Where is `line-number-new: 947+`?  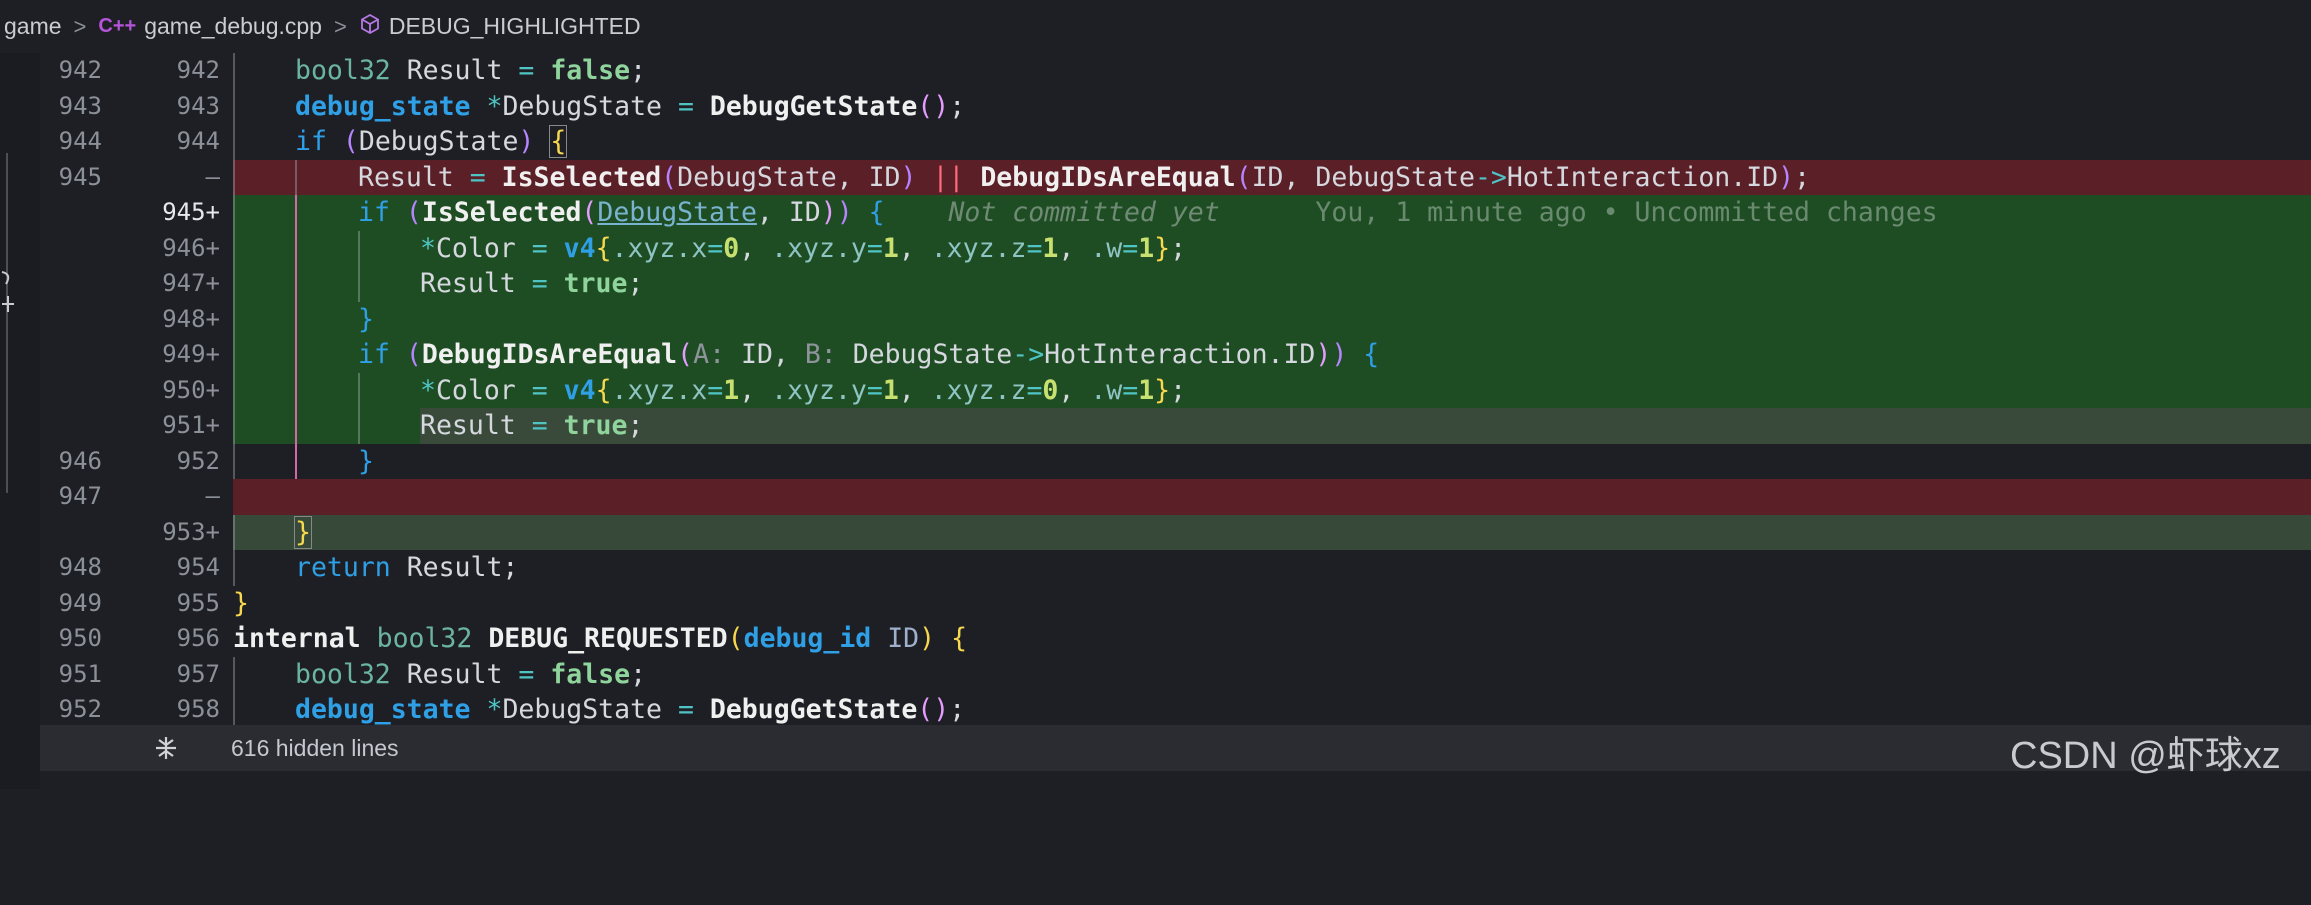 line-number-new: 947+ is located at coordinates (191, 283).